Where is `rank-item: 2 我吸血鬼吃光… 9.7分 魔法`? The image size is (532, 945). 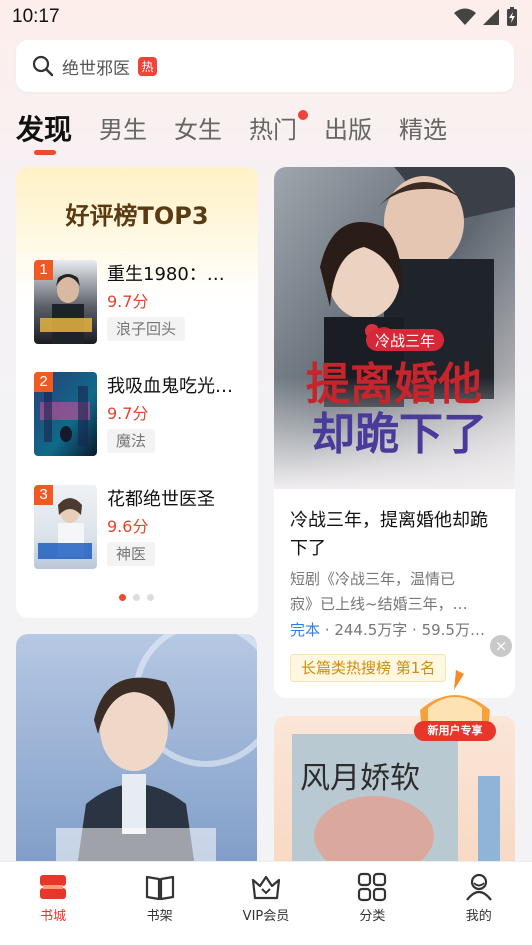 rank-item: 2 我吸血鬼吃光… 9.7分 魔法 is located at coordinates (146, 415).